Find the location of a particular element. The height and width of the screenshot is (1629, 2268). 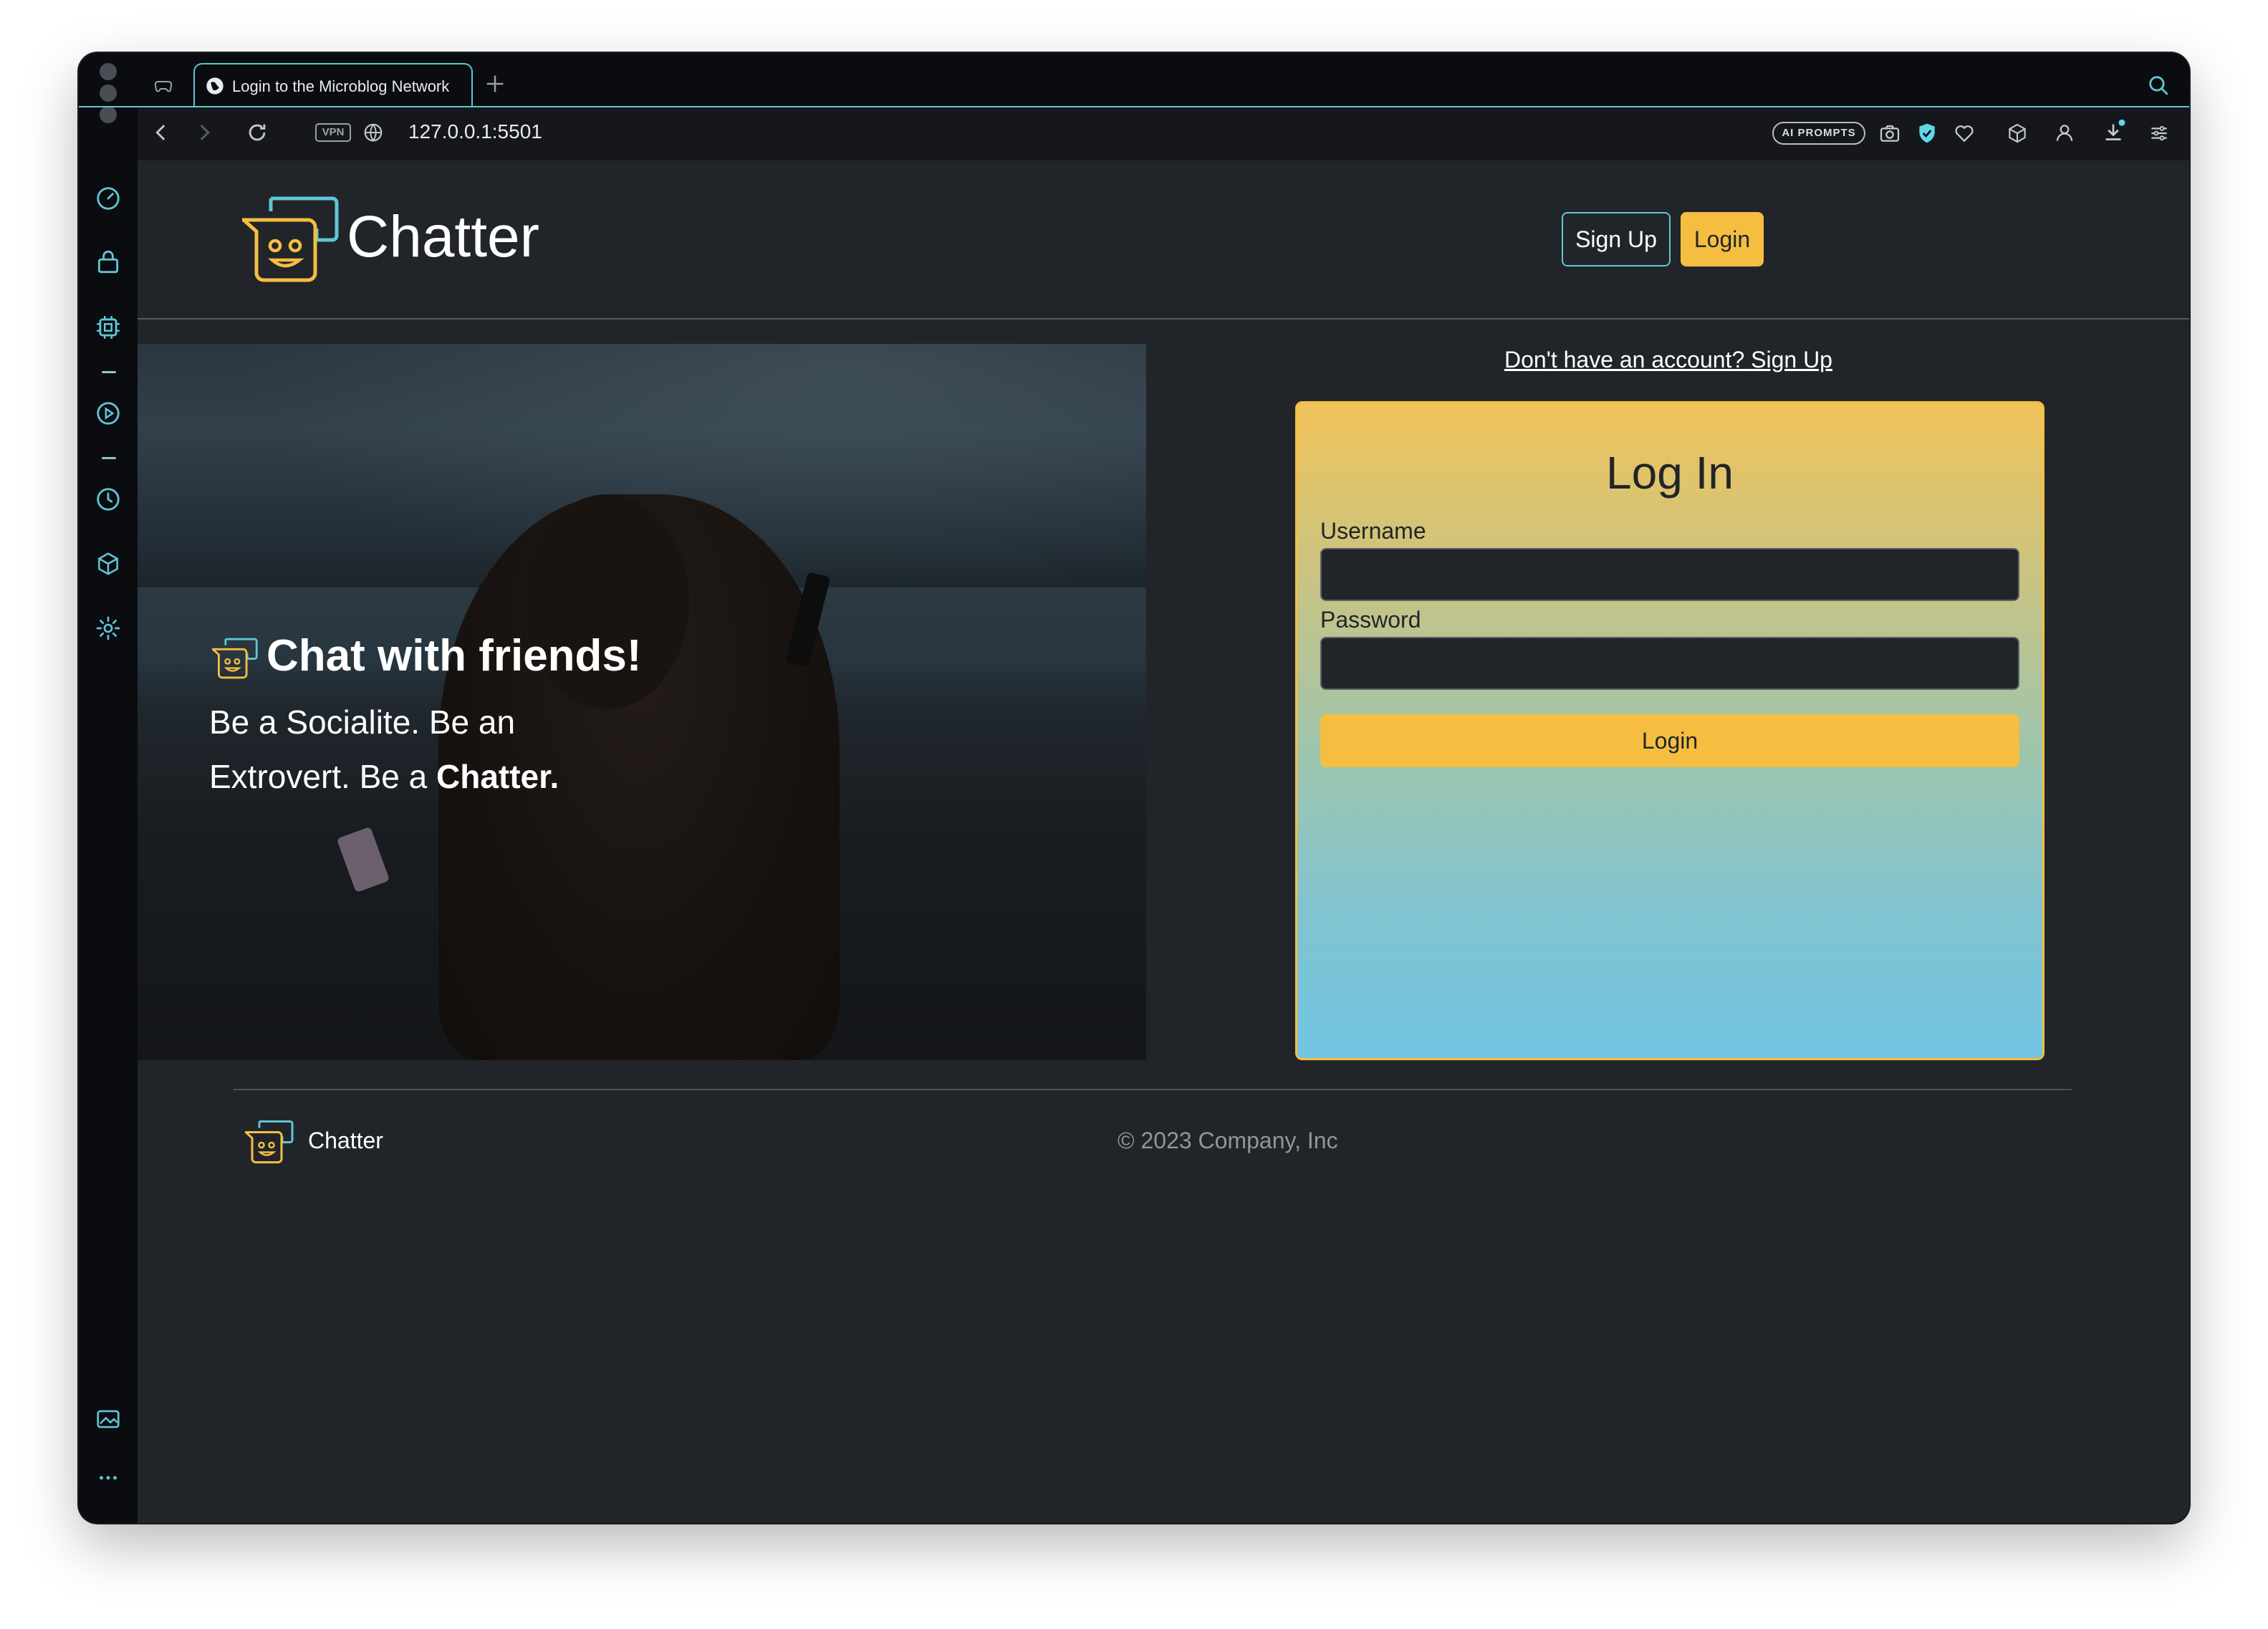

cube-toolbar-icon is located at coordinates (2017, 133).